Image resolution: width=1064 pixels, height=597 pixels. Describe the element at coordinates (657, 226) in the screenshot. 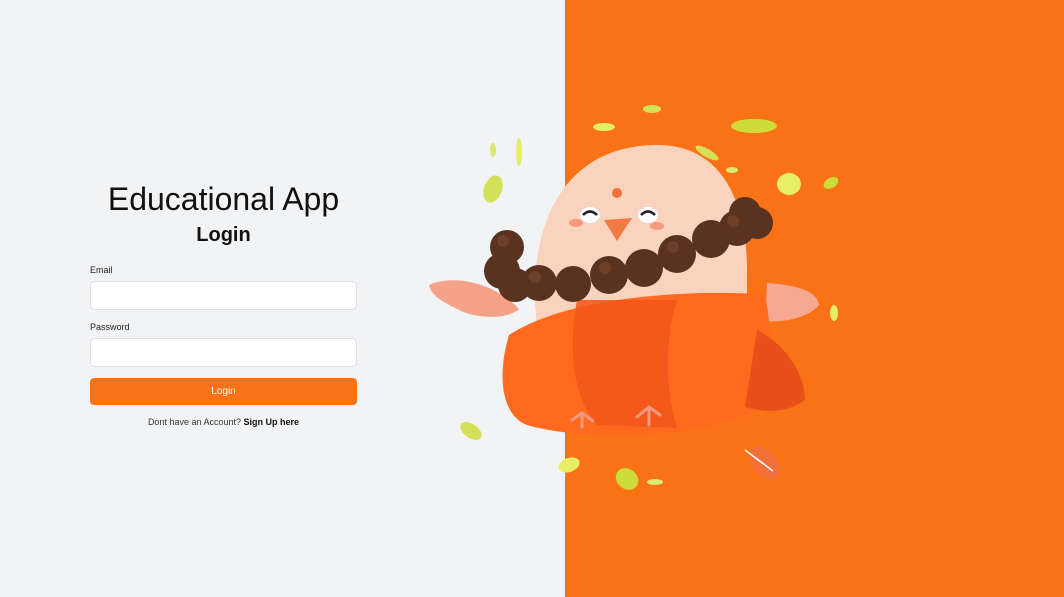

I see `cheek-right` at that location.